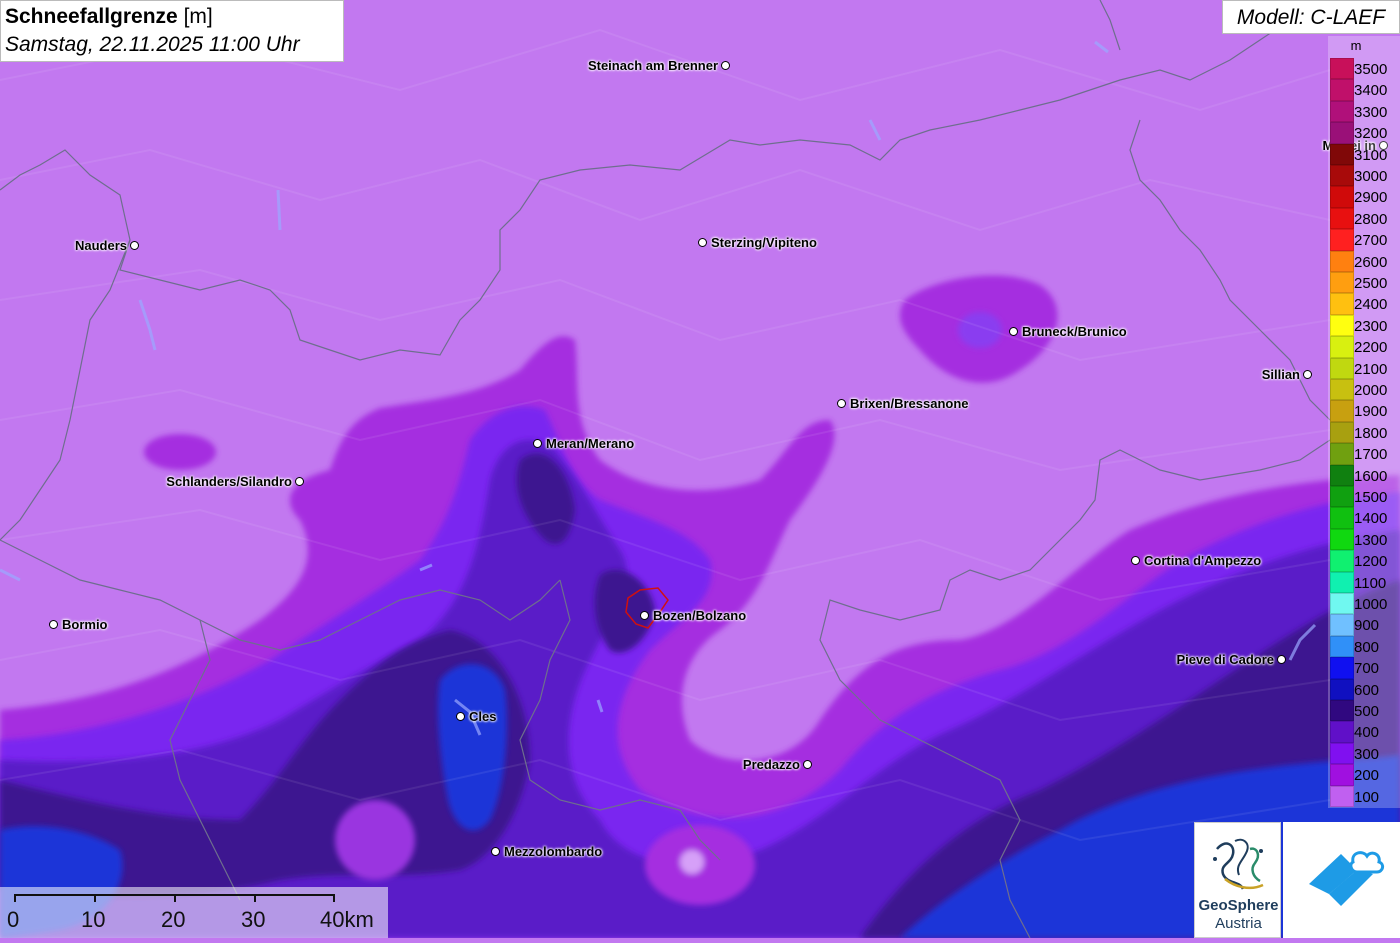  I want to click on place-label: Nauders, so click(101, 245).